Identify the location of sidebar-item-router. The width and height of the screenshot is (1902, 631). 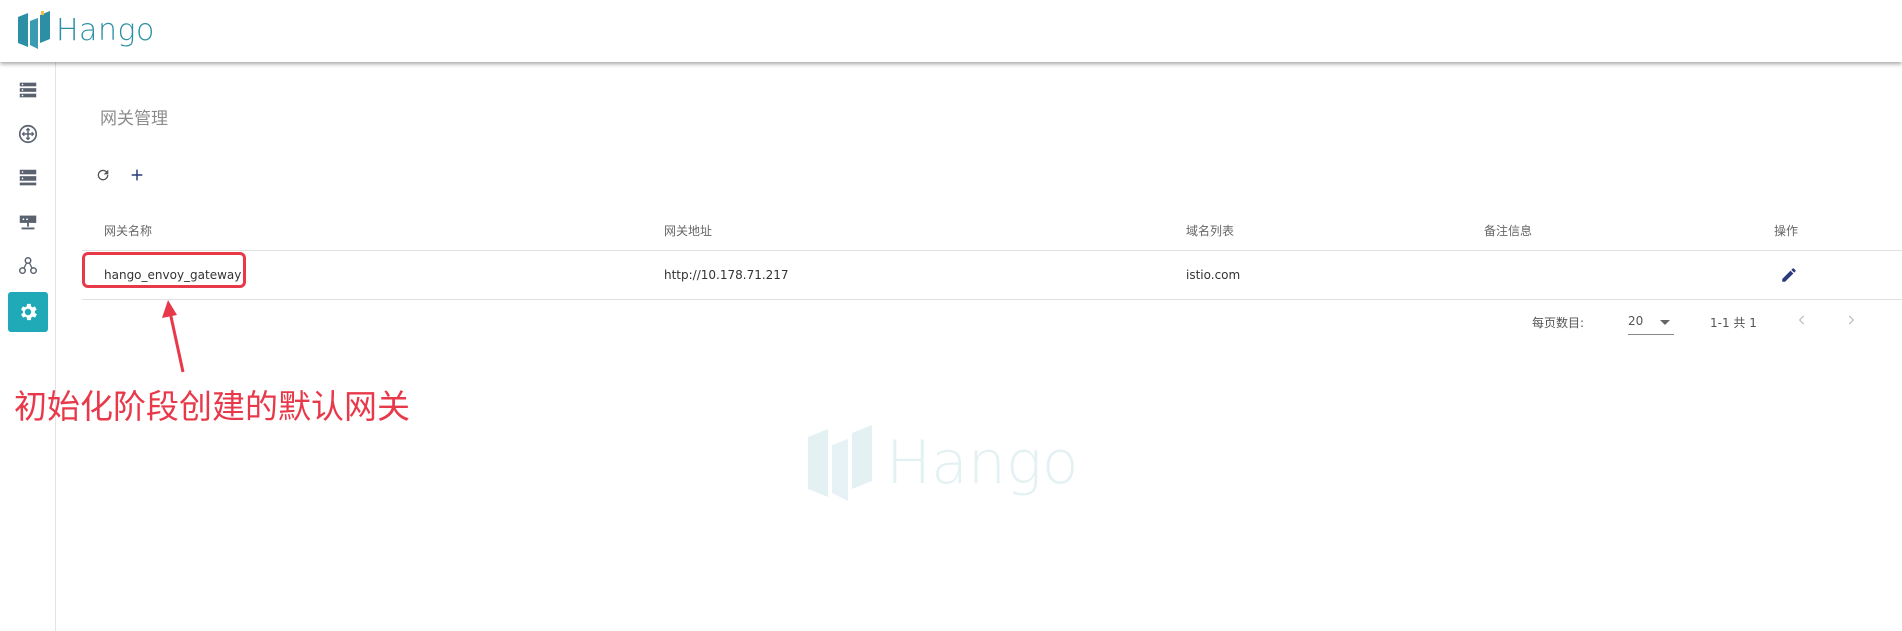
(28, 134).